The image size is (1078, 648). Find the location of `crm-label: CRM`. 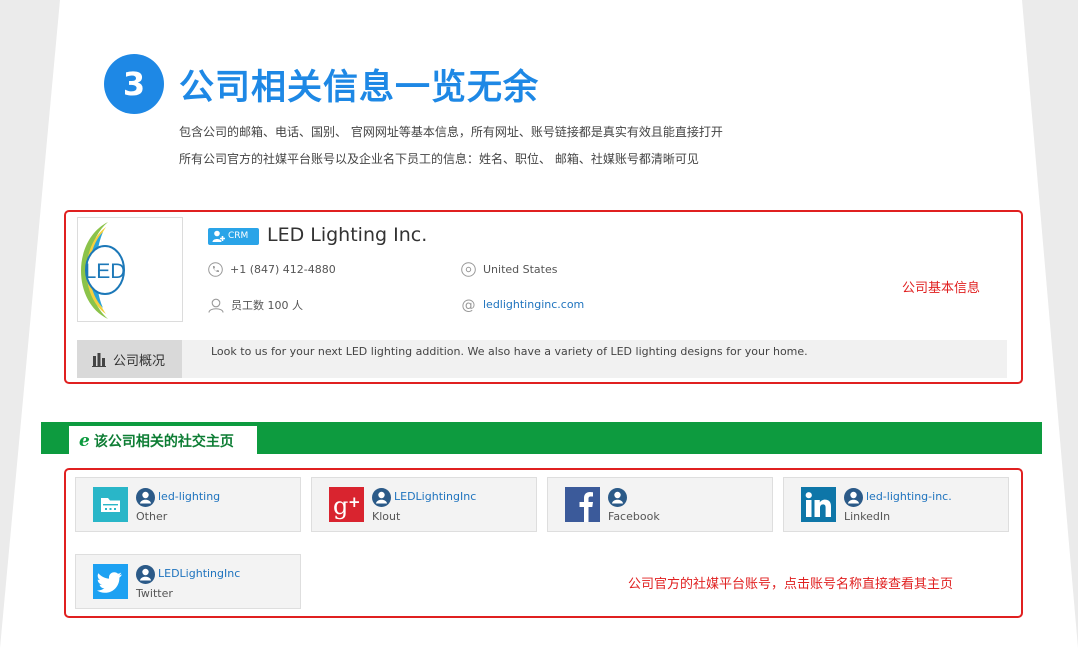

crm-label: CRM is located at coordinates (238, 236).